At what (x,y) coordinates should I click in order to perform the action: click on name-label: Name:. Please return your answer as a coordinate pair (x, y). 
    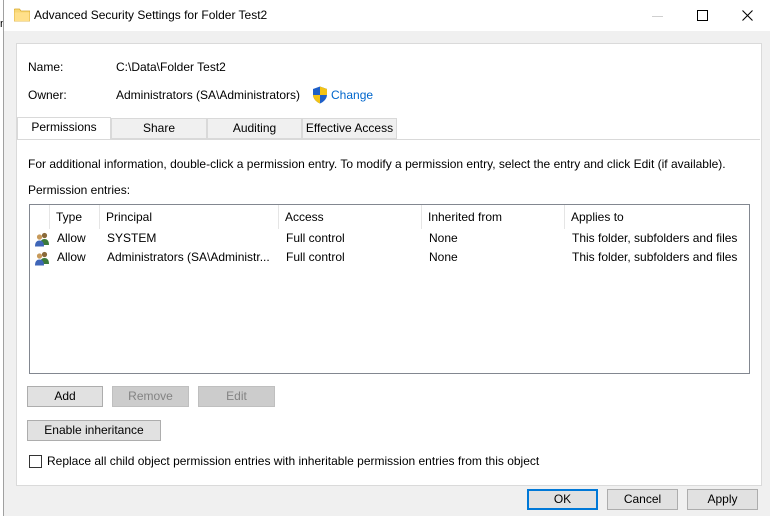
    Looking at the image, I should click on (46, 67).